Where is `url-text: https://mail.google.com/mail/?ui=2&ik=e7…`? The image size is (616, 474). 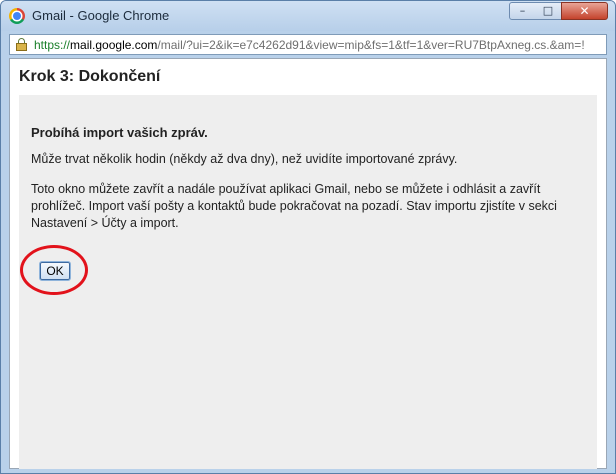 url-text: https://mail.google.com/mail/?ui=2&ik=e7… is located at coordinates (318, 45).